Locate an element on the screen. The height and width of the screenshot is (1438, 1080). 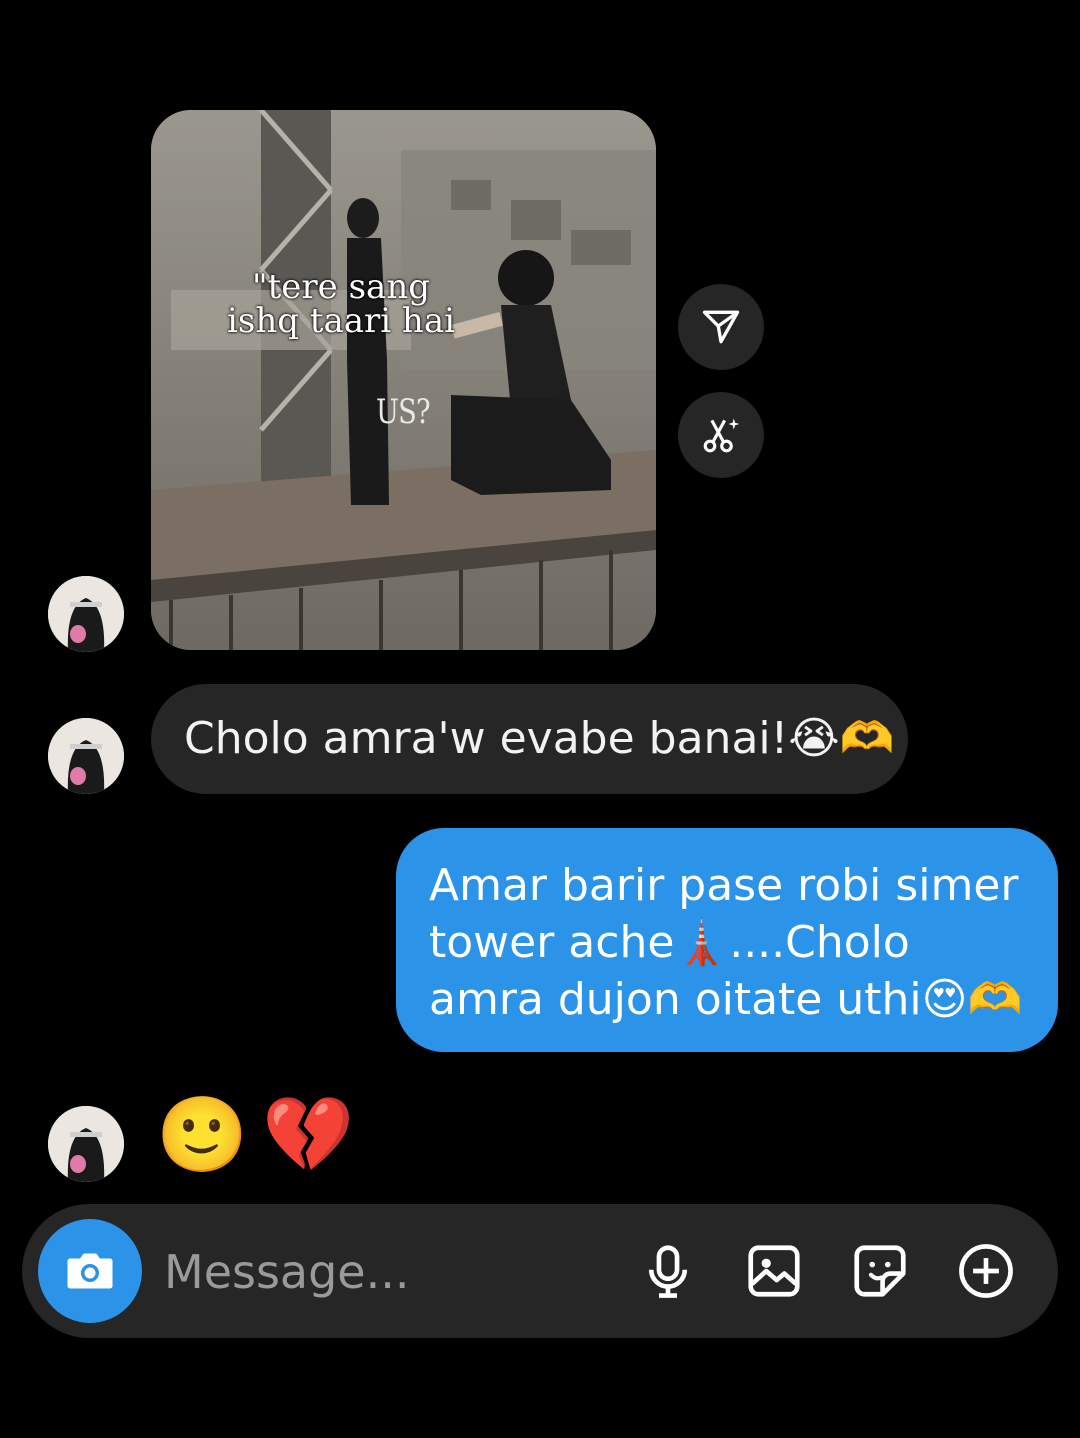
message-composer is located at coordinates (540, 1271).